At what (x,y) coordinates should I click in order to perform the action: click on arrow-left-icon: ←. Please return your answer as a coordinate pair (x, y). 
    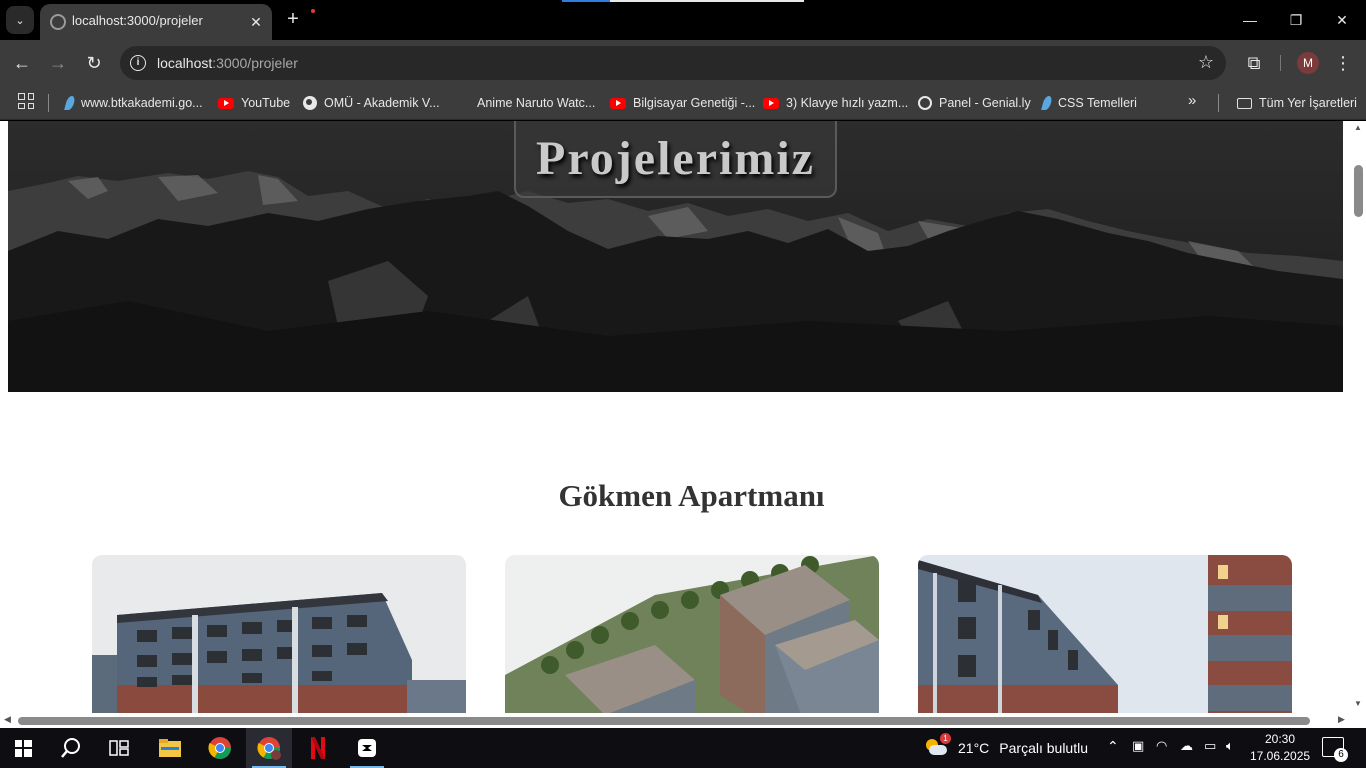
    Looking at the image, I should click on (22, 63).